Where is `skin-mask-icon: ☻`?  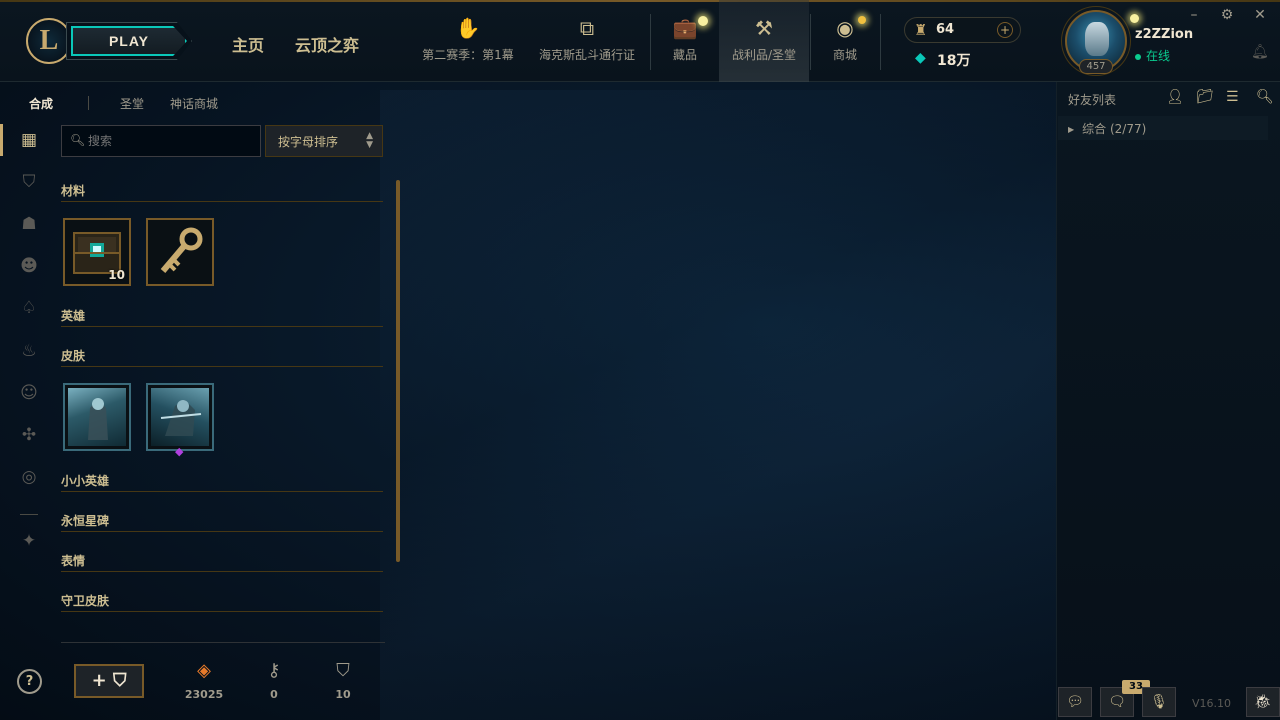
skin-mask-icon: ☻ is located at coordinates (29, 266).